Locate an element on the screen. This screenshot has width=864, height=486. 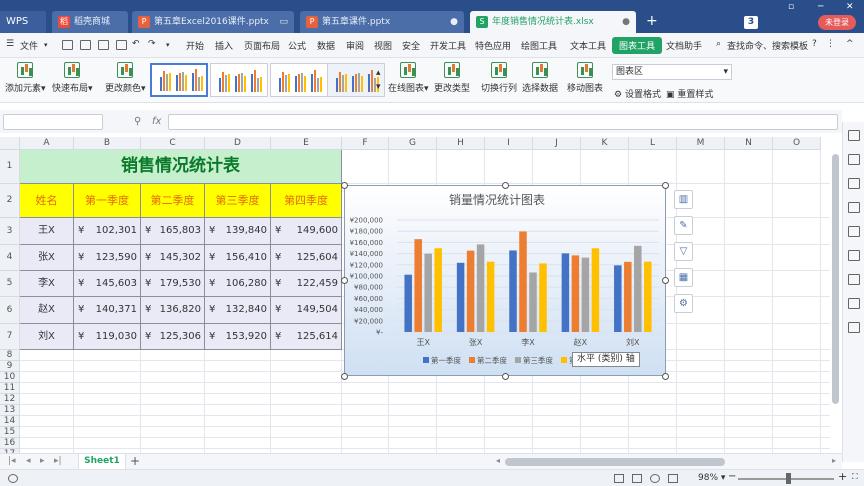
settings-icon is located at coordinates (854, 207).